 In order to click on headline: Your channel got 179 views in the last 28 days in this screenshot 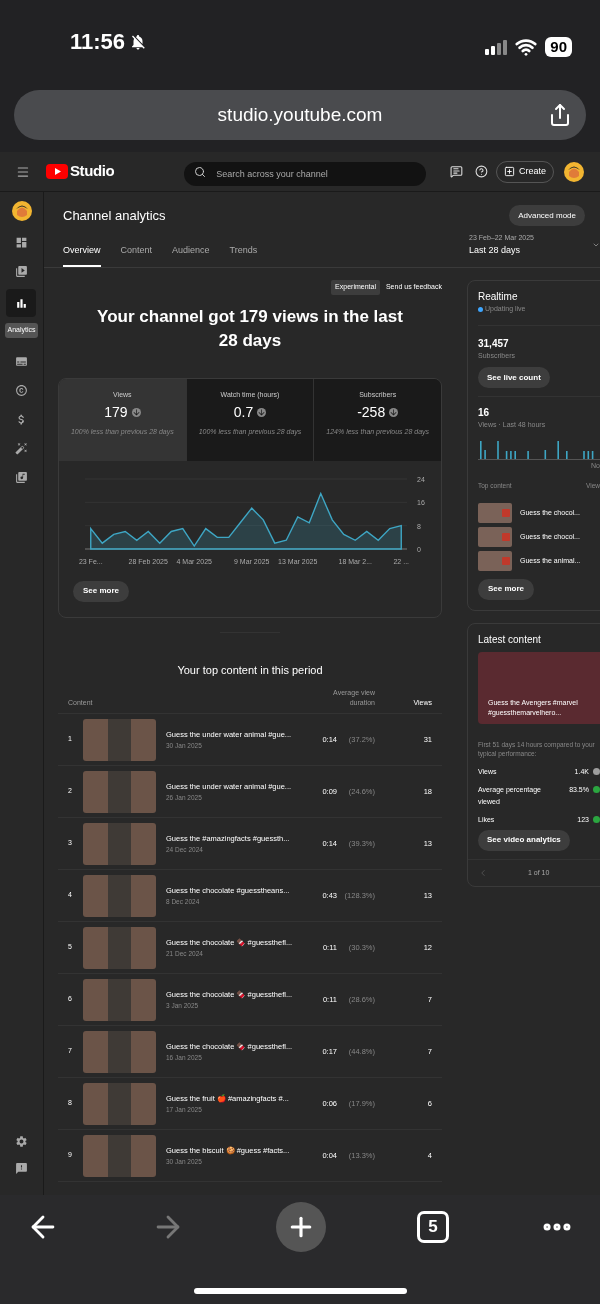, I will do `click(250, 328)`.